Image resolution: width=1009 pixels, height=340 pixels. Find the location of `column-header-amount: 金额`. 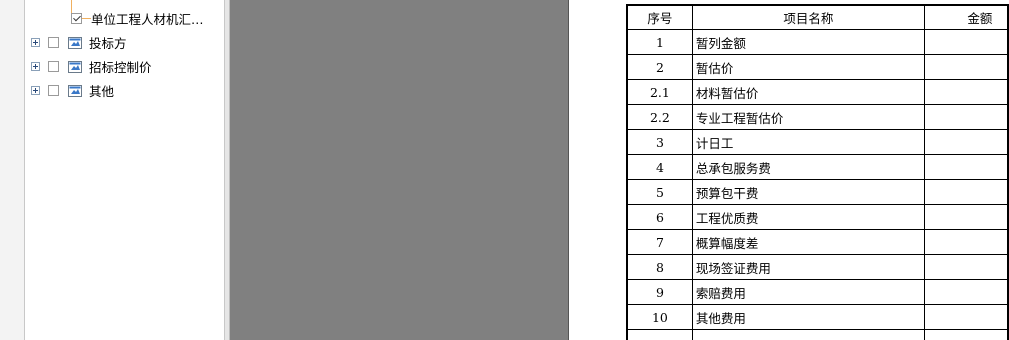

column-header-amount: 金额 is located at coordinates (966, 17).